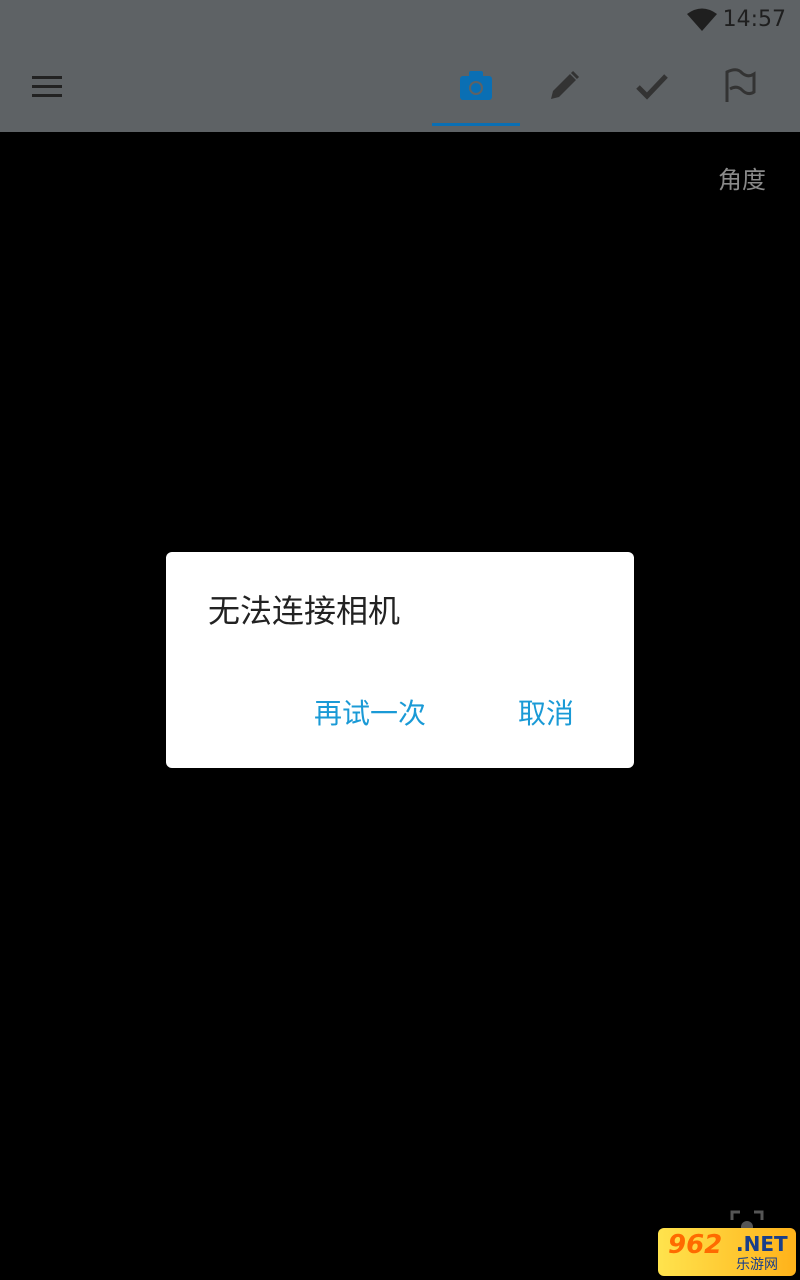  What do you see at coordinates (695, 1245) in the screenshot?
I see `watermark-number: 962` at bounding box center [695, 1245].